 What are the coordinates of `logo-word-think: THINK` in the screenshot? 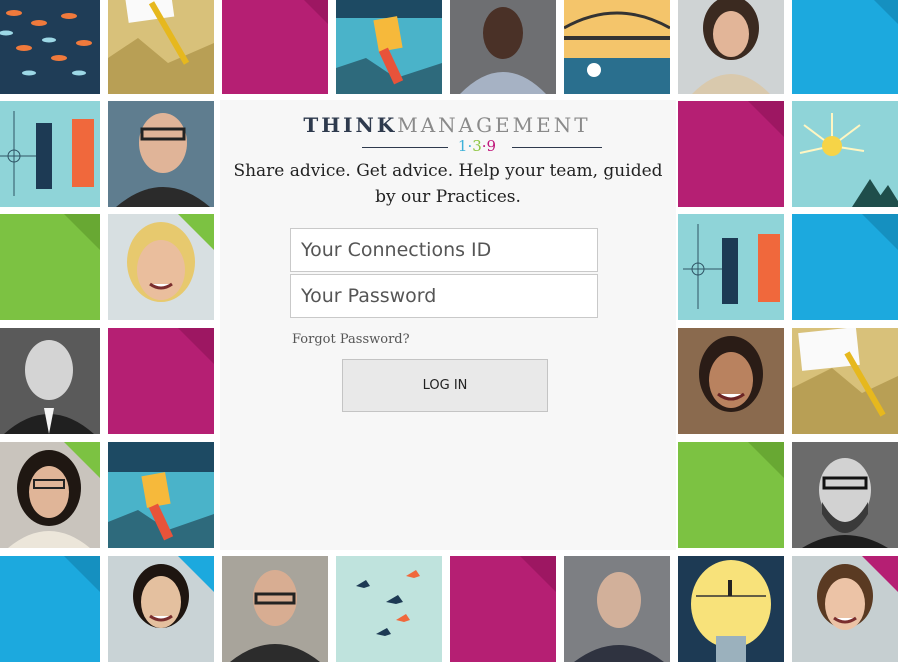 It's located at (350, 125).